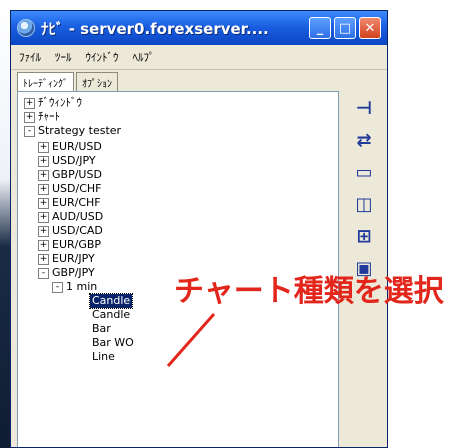 This screenshot has width=456, height=448. Describe the element at coordinates (111, 301) in the screenshot. I see `tree-node-chart-type-selected: Candle` at that location.